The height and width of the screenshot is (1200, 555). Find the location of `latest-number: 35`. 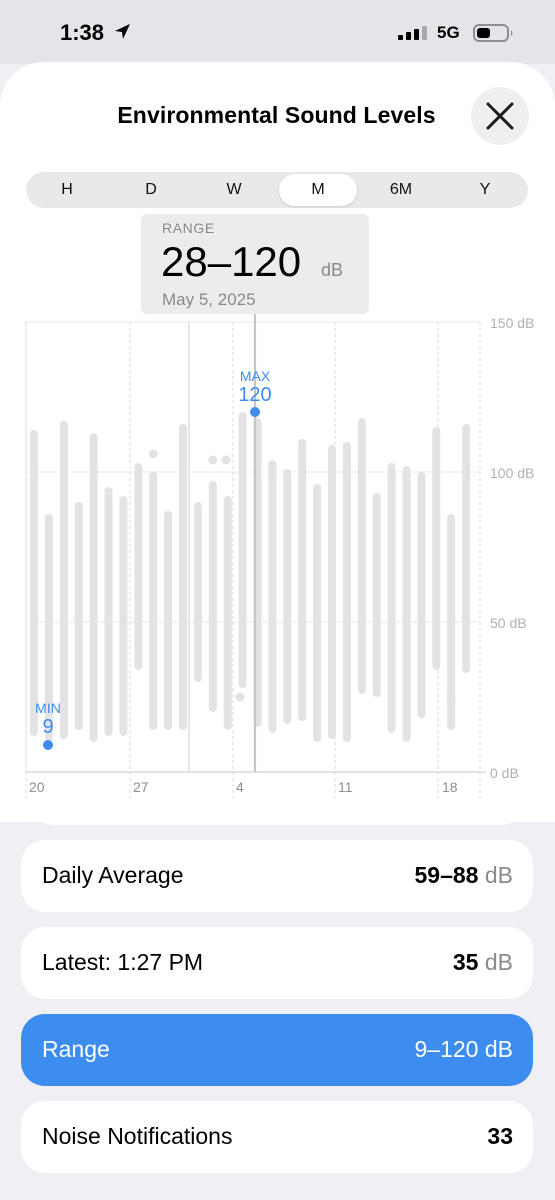

latest-number: 35 is located at coordinates (465, 962).